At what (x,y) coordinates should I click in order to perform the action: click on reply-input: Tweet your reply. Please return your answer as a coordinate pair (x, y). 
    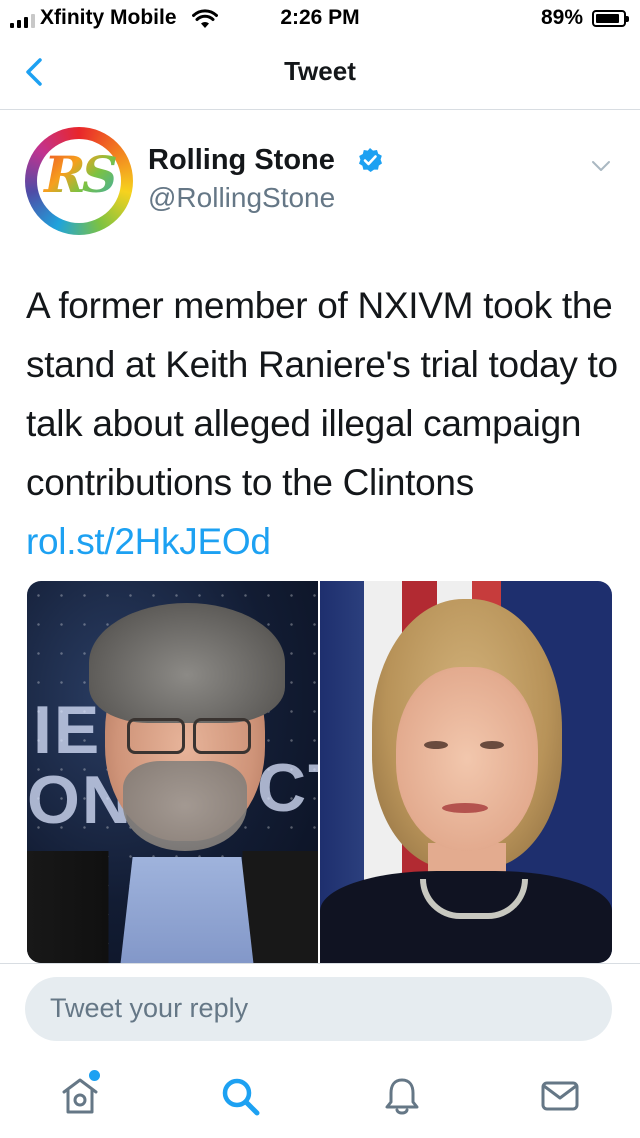
    Looking at the image, I should click on (318, 1009).